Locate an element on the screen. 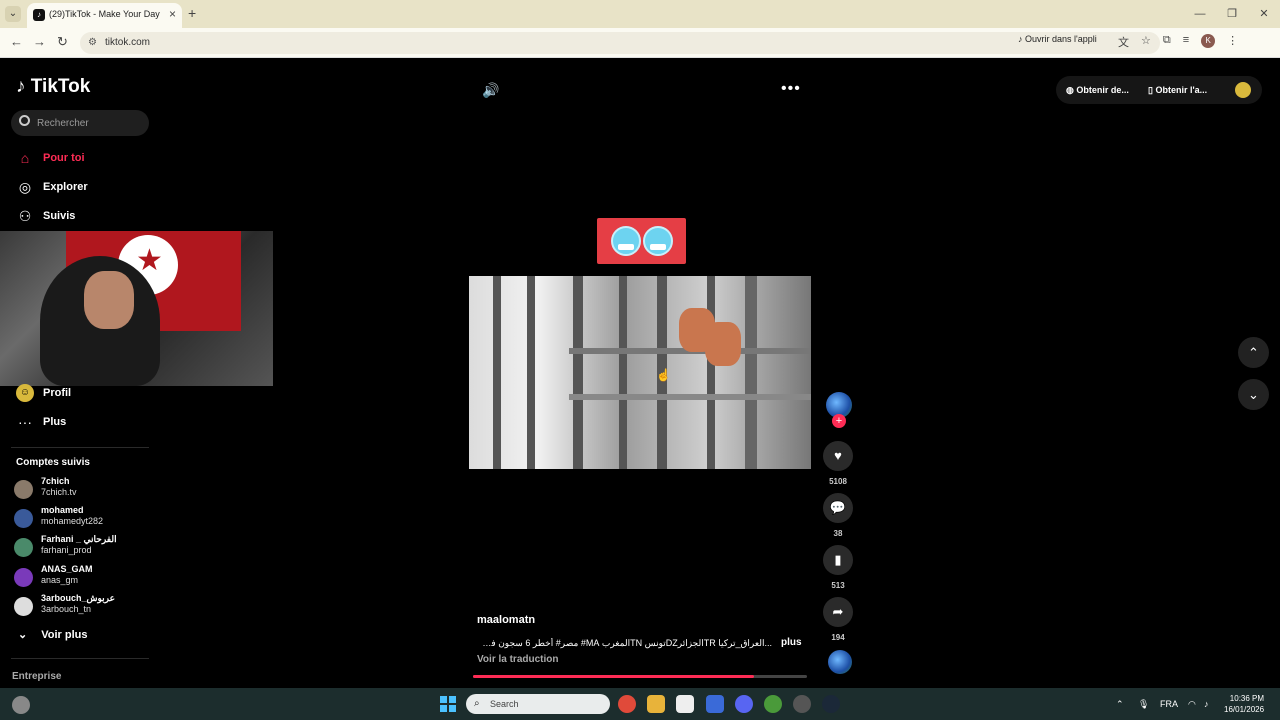 The width and height of the screenshot is (1280, 720). new-tab-button: + is located at coordinates (192, 13).